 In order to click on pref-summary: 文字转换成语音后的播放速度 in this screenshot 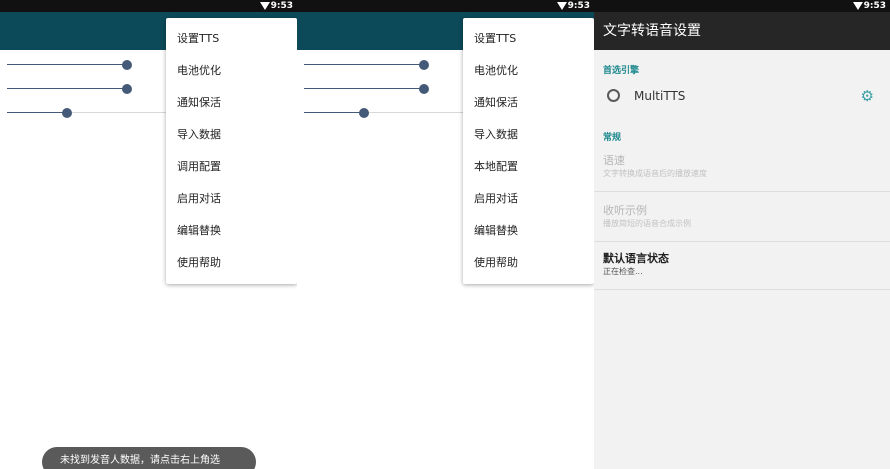, I will do `click(655, 173)`.